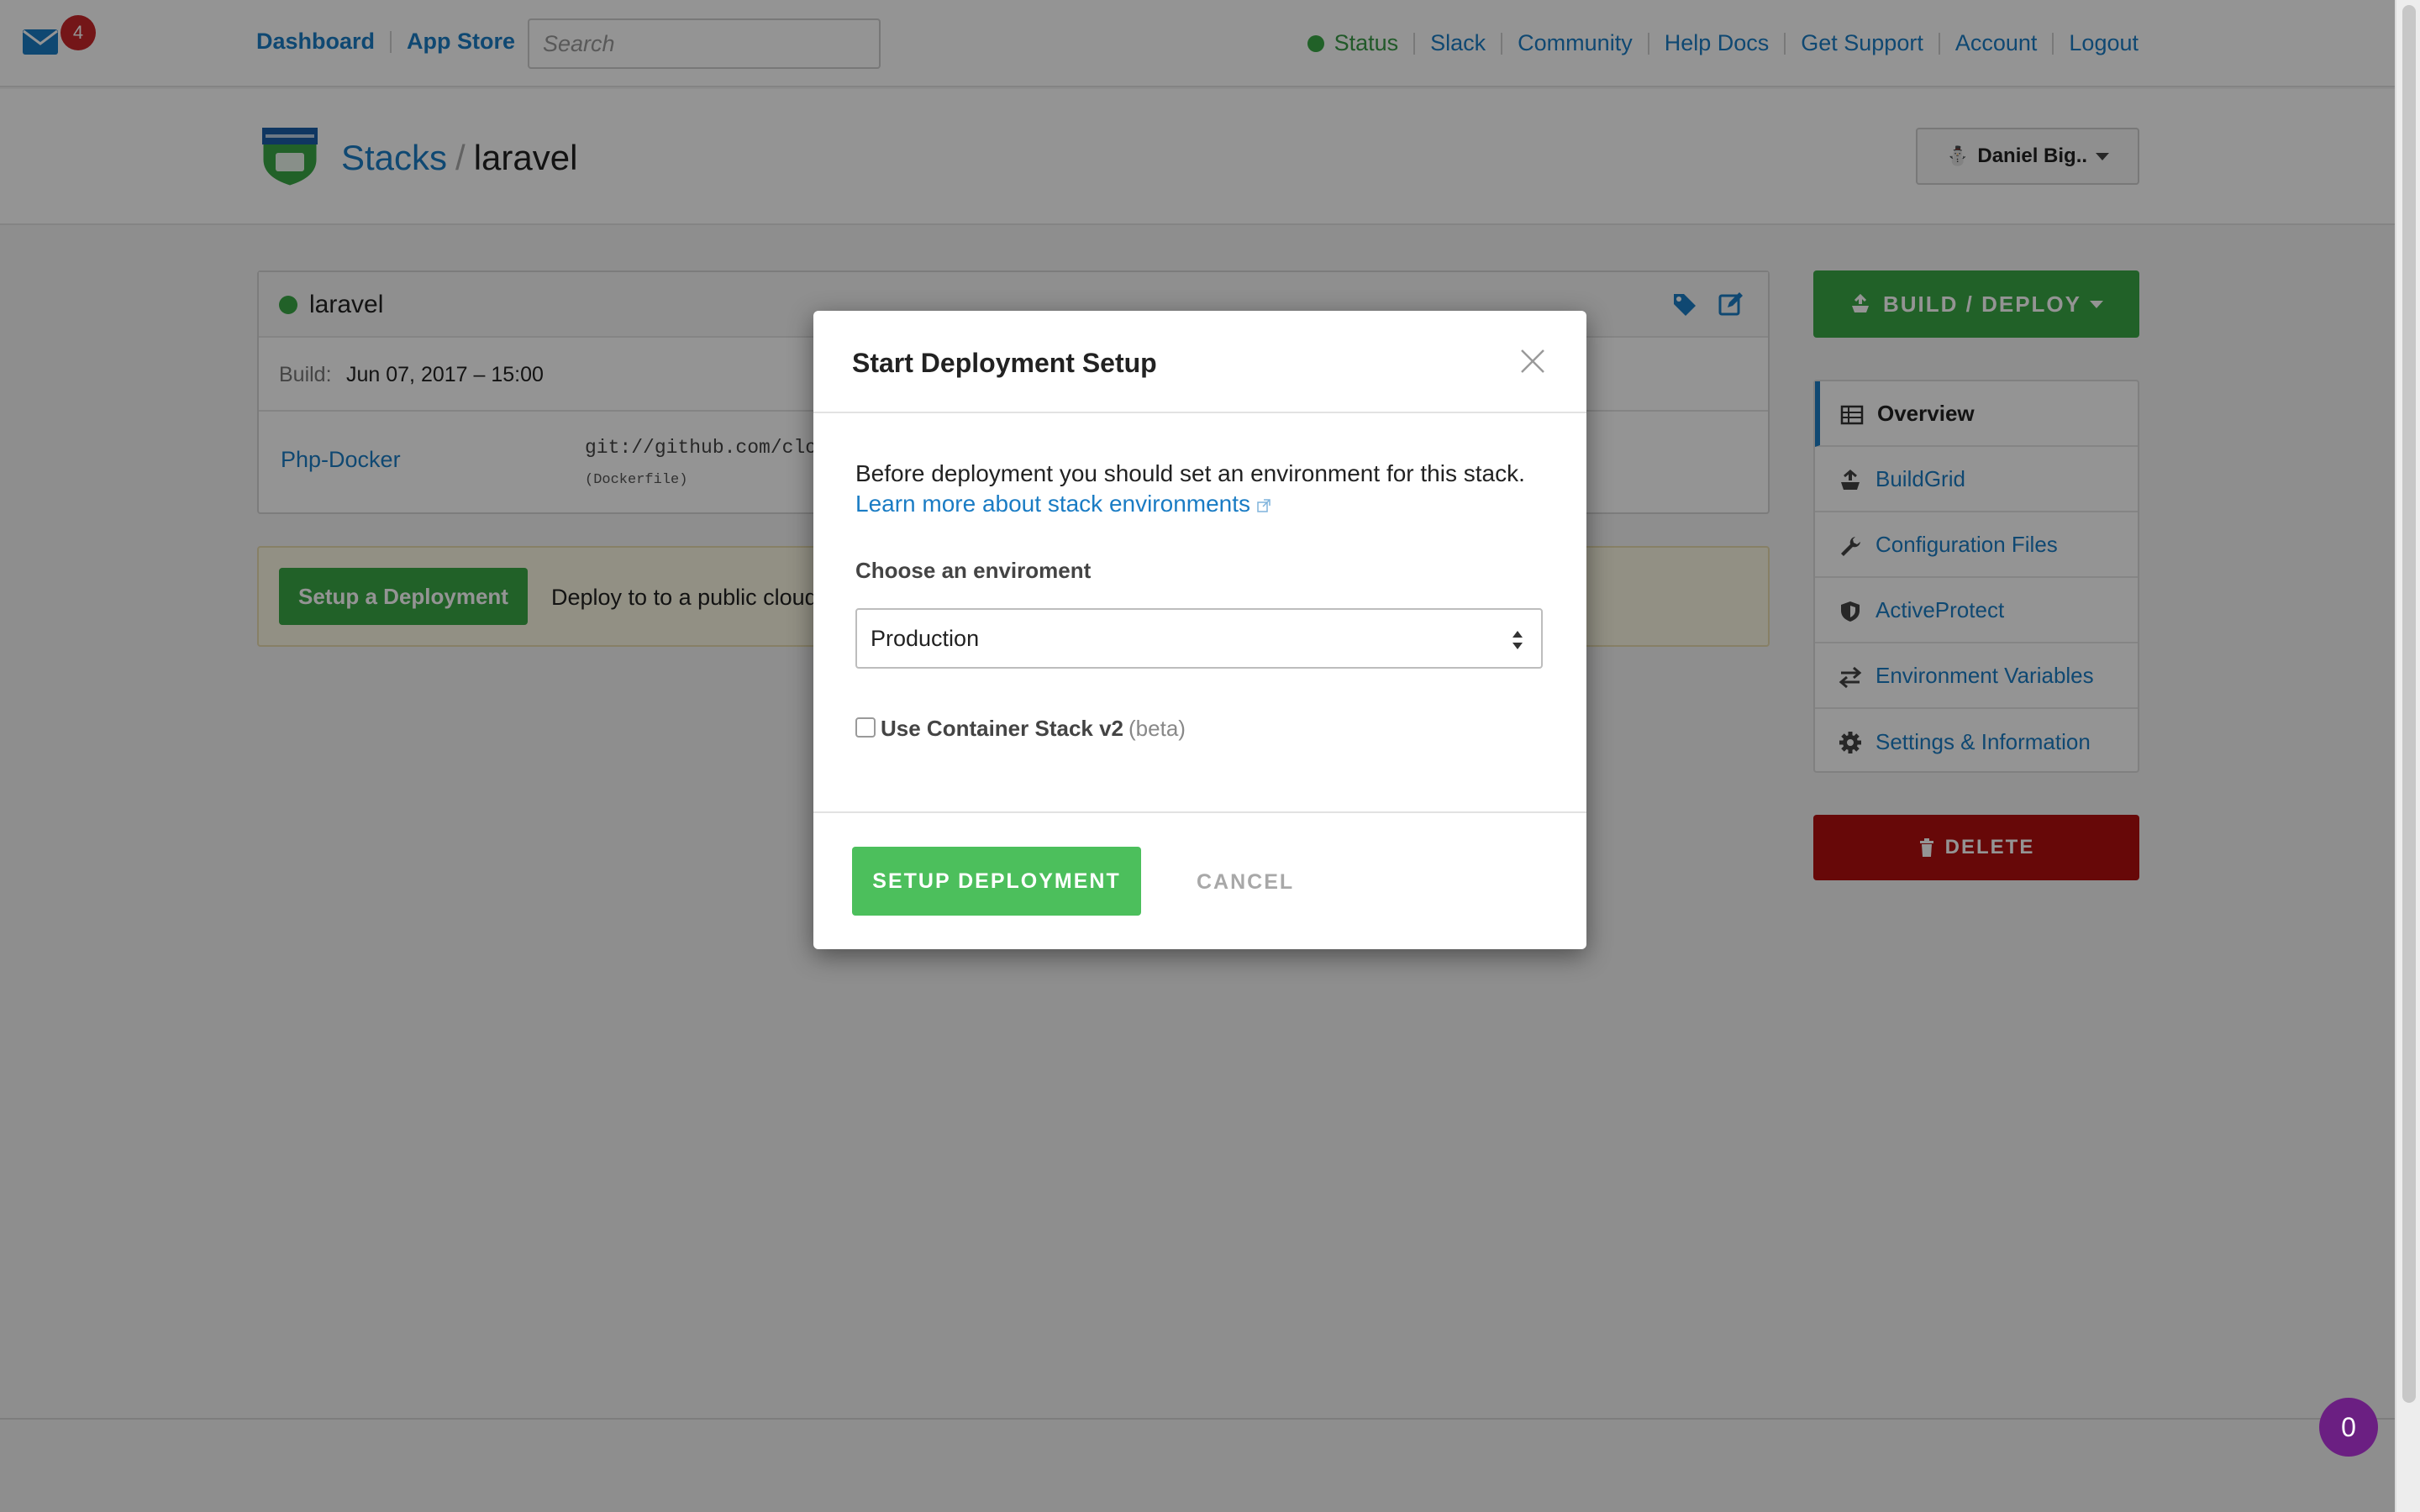  Describe the element at coordinates (1002, 728) in the screenshot. I see `checkbox-label-text: Use Container Stack v2` at that location.